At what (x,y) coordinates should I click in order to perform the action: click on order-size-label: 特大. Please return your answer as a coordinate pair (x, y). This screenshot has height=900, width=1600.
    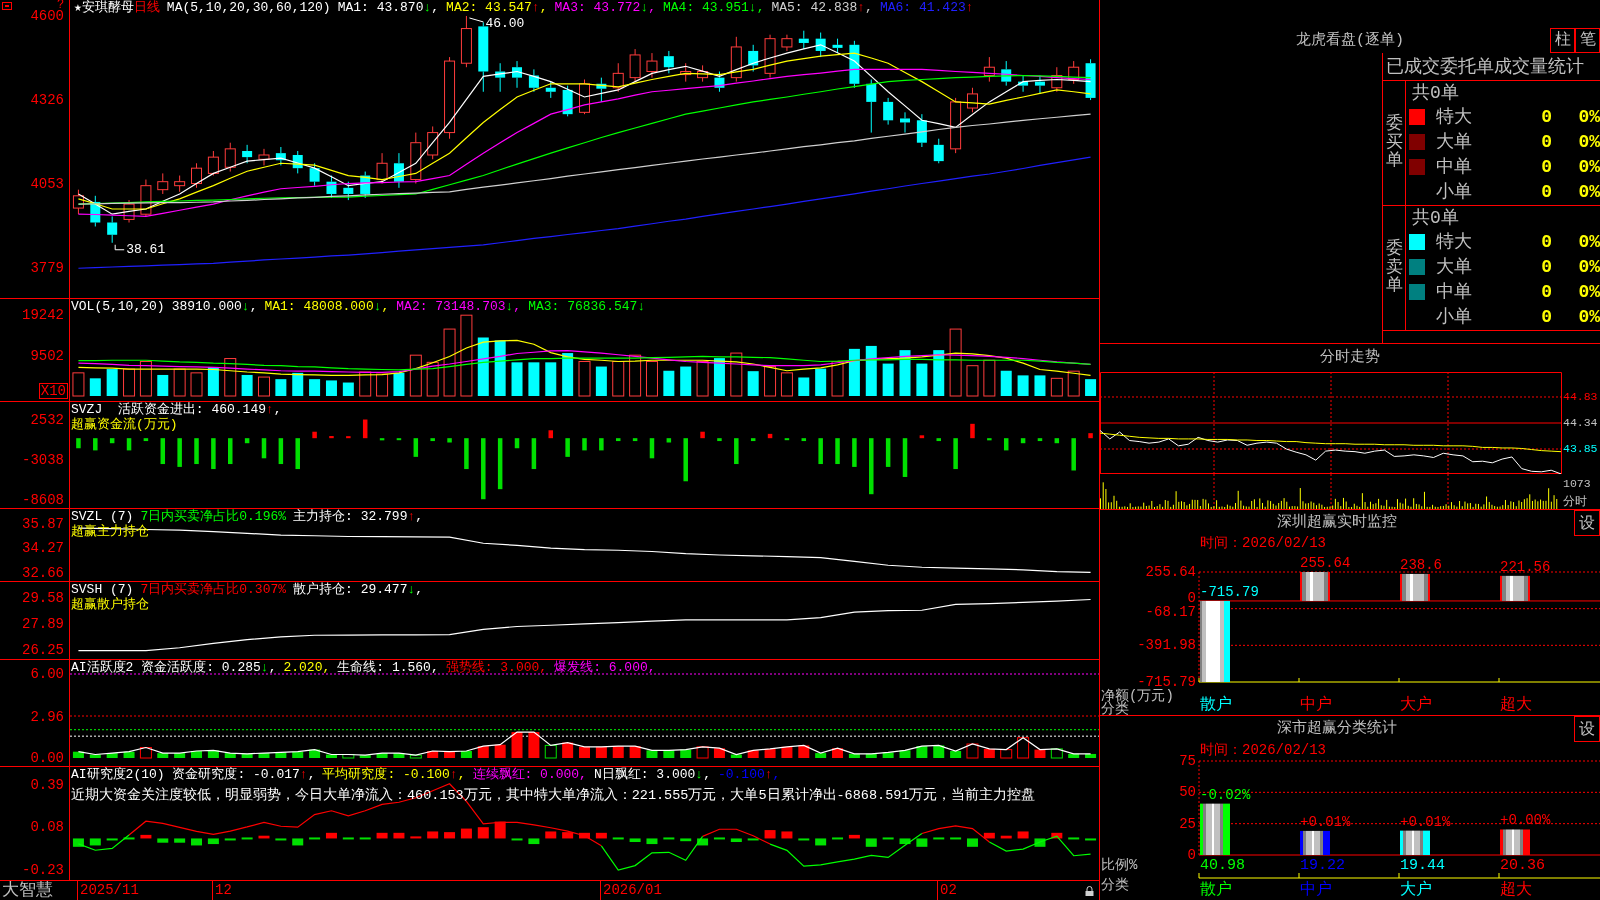
    Looking at the image, I should click on (1454, 241).